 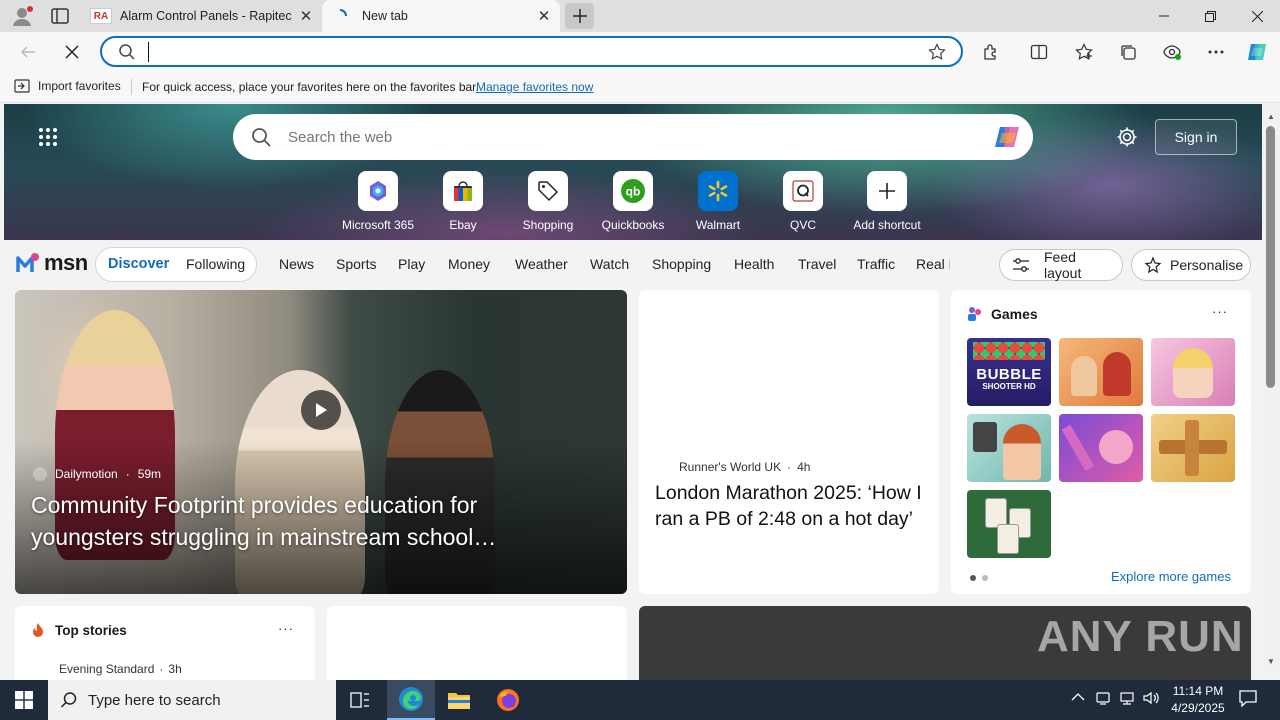 I want to click on clock-date: 4/29/2025, so click(x=1198, y=708).